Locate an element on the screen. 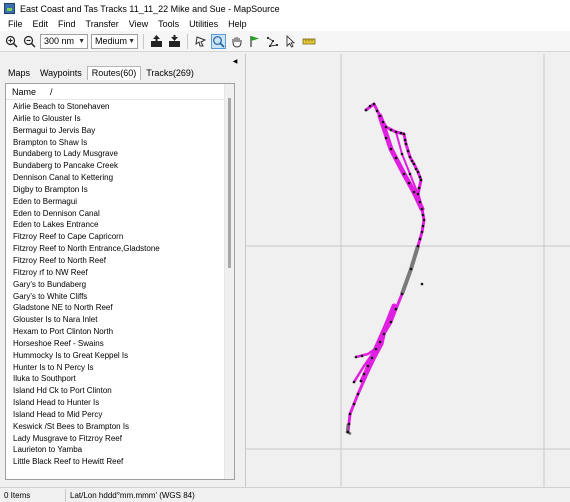 This screenshot has width=570, height=502. menu-utilities: Utilities is located at coordinates (203, 24).